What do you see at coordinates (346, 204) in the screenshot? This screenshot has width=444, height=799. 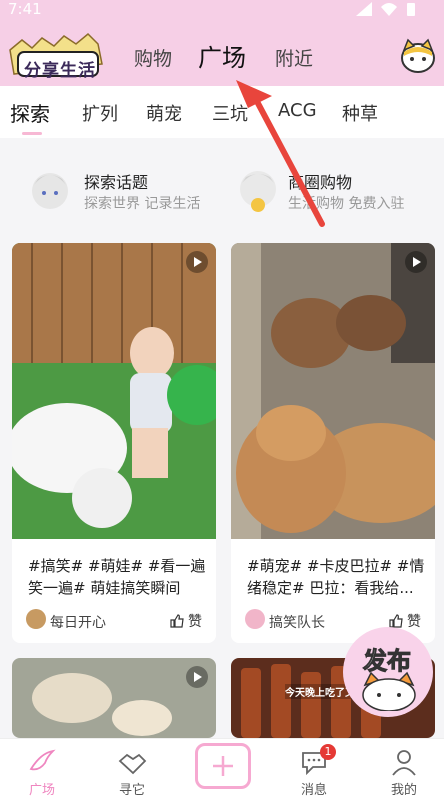 I see `topic-subtitle: 生活购物 免费入驻` at bounding box center [346, 204].